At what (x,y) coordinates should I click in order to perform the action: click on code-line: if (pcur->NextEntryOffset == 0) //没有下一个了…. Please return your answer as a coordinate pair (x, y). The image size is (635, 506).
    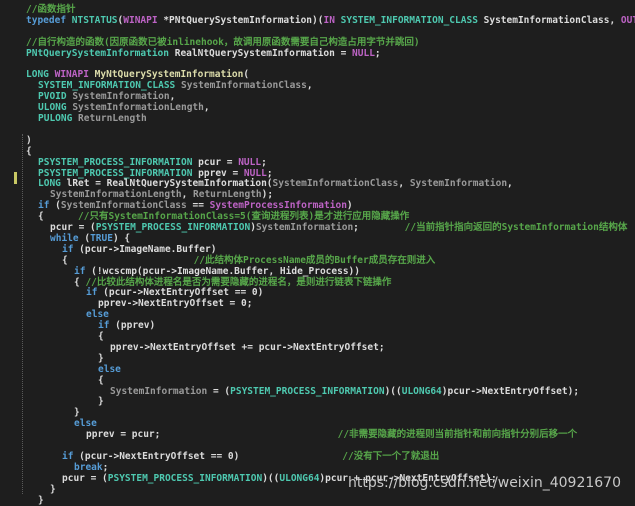
    Looking at the image, I should click on (250, 456).